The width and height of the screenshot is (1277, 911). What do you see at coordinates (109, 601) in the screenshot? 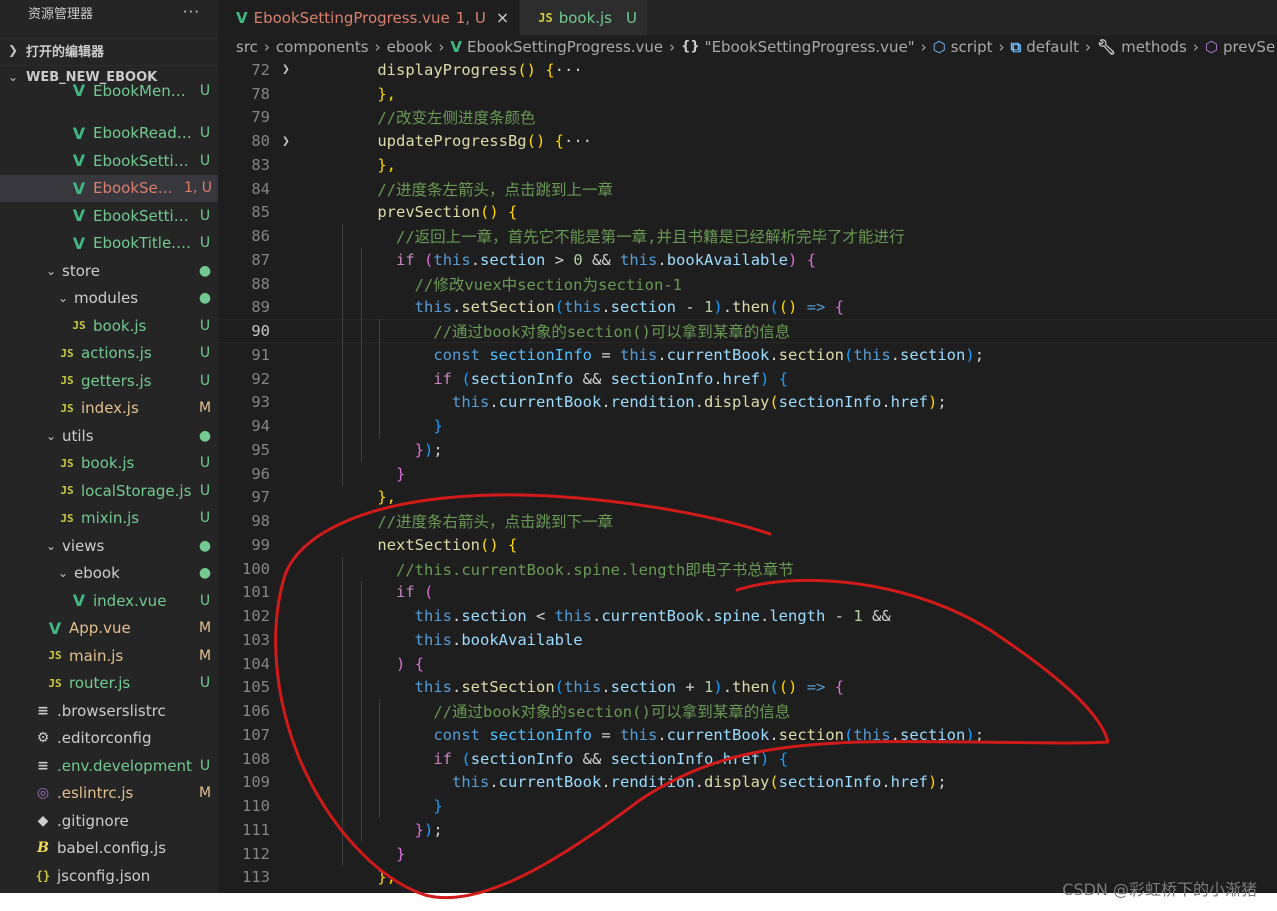
I see `tree-file: Vindex.vue U` at bounding box center [109, 601].